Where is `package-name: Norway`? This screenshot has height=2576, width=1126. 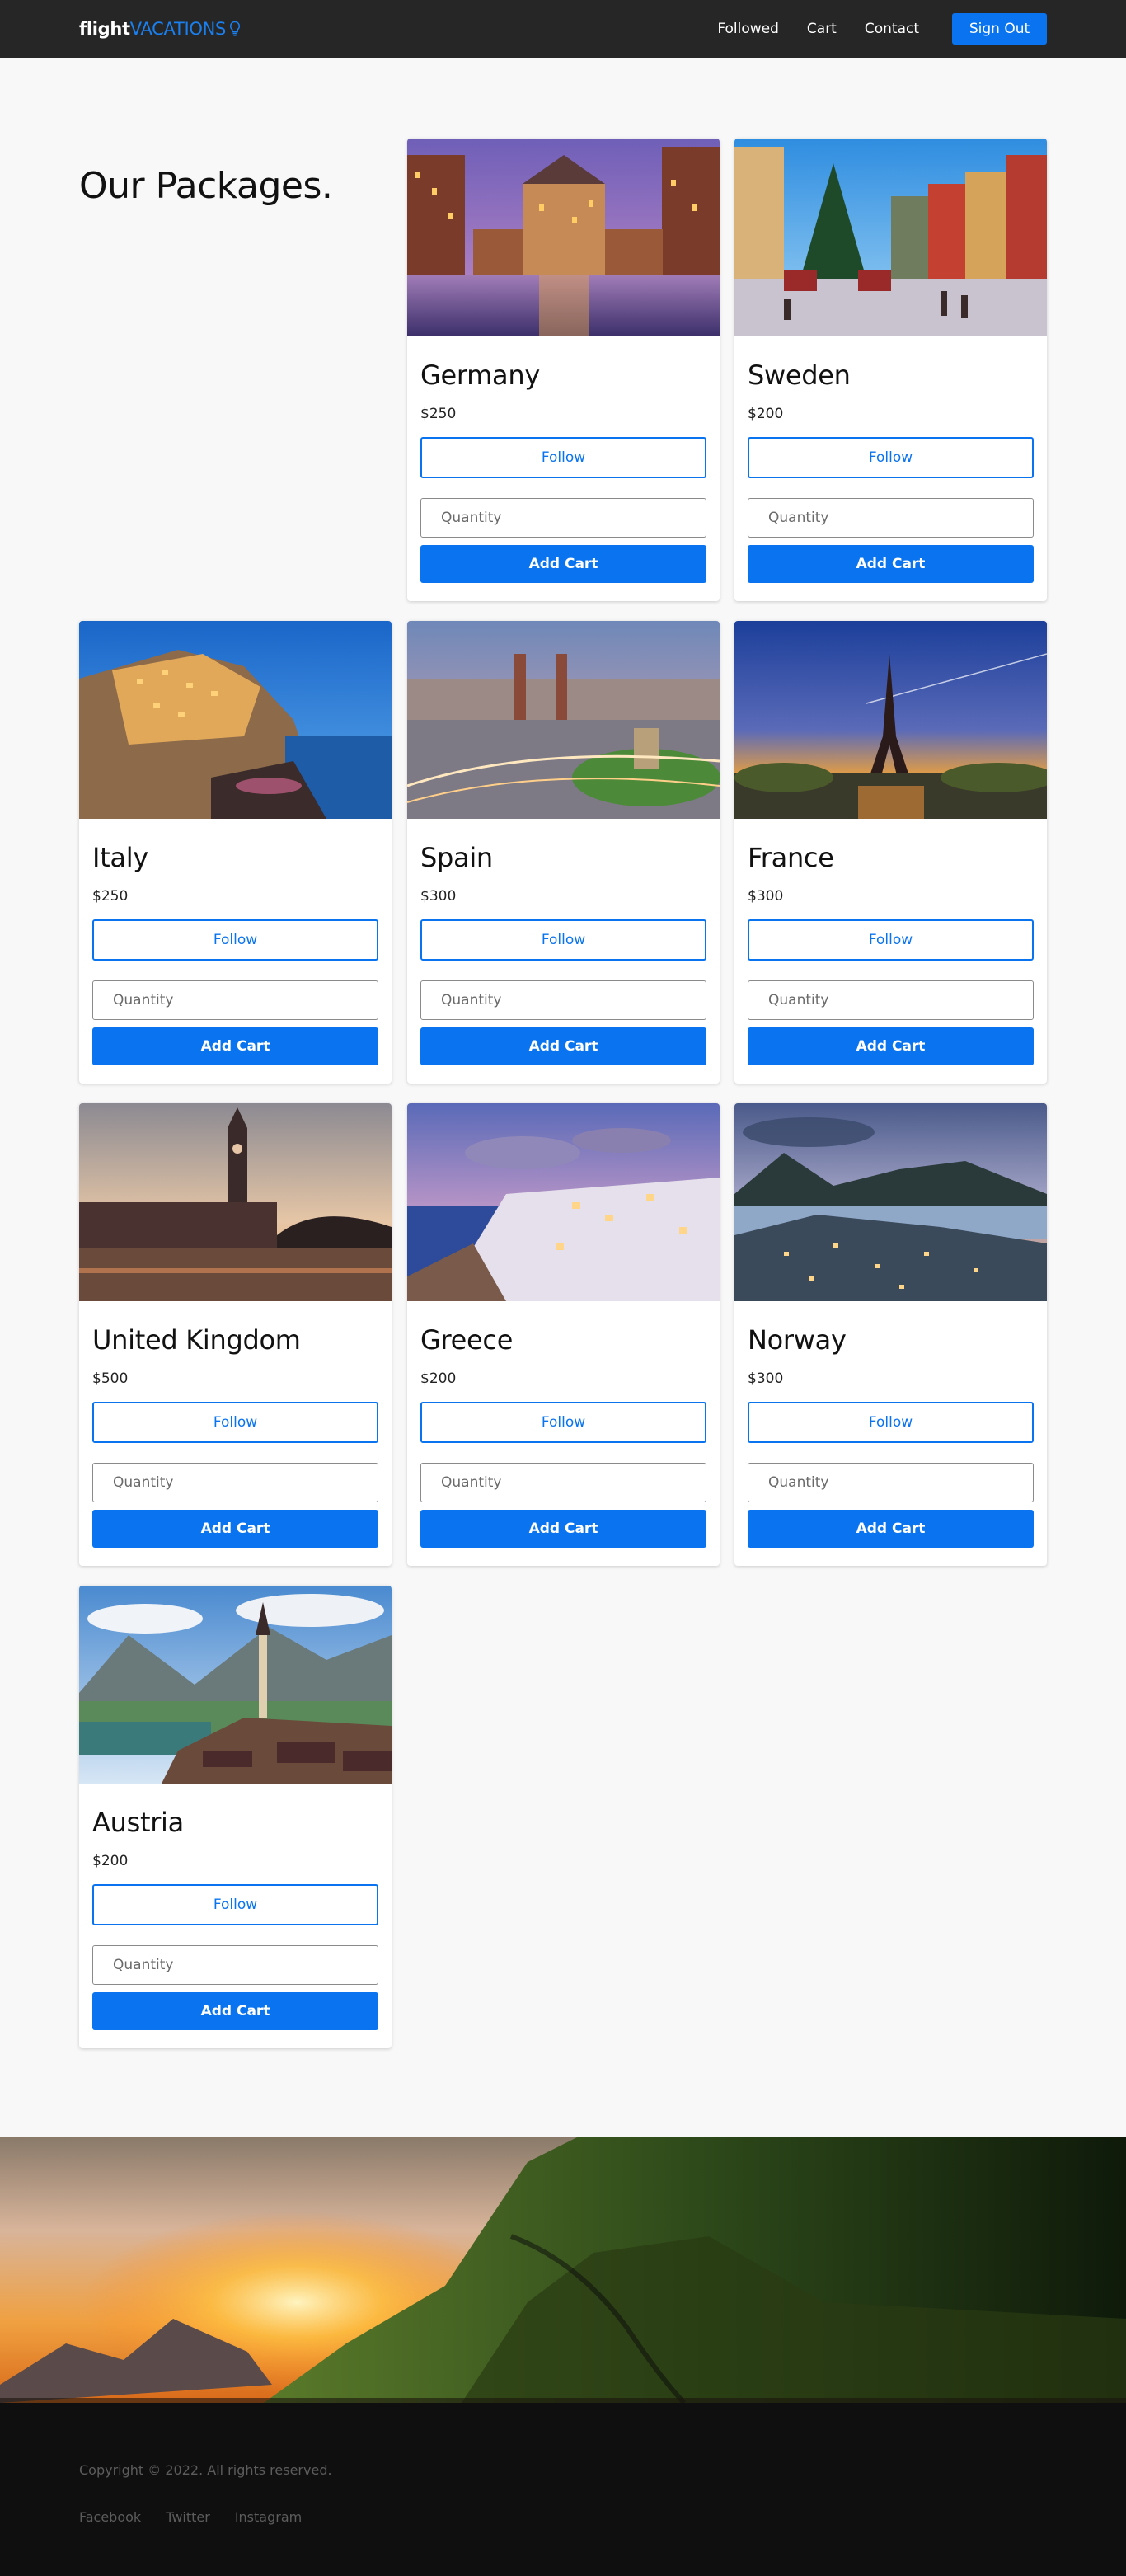
package-name: Norway is located at coordinates (797, 1340).